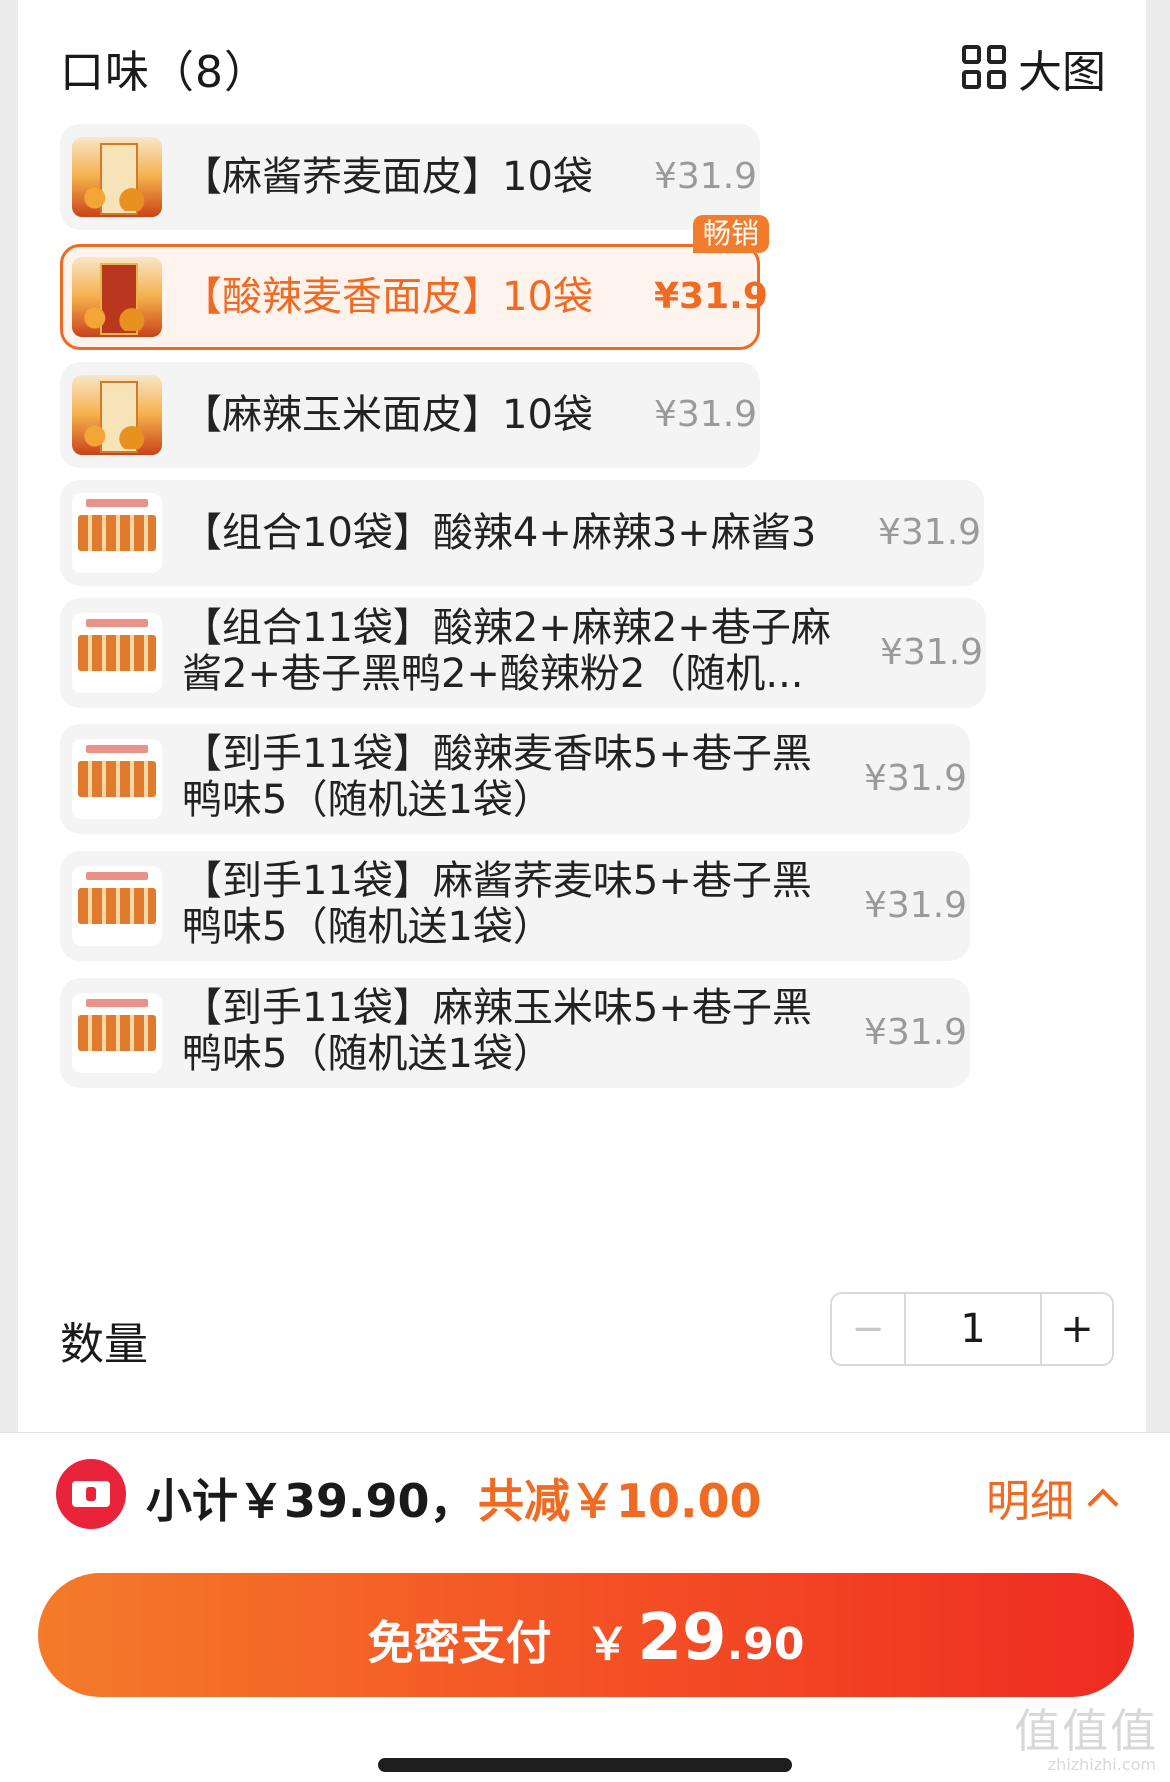  What do you see at coordinates (497, 881) in the screenshot?
I see `option-label-line1: 【到手11袋】麻酱荞麦味5+巷子黑` at bounding box center [497, 881].